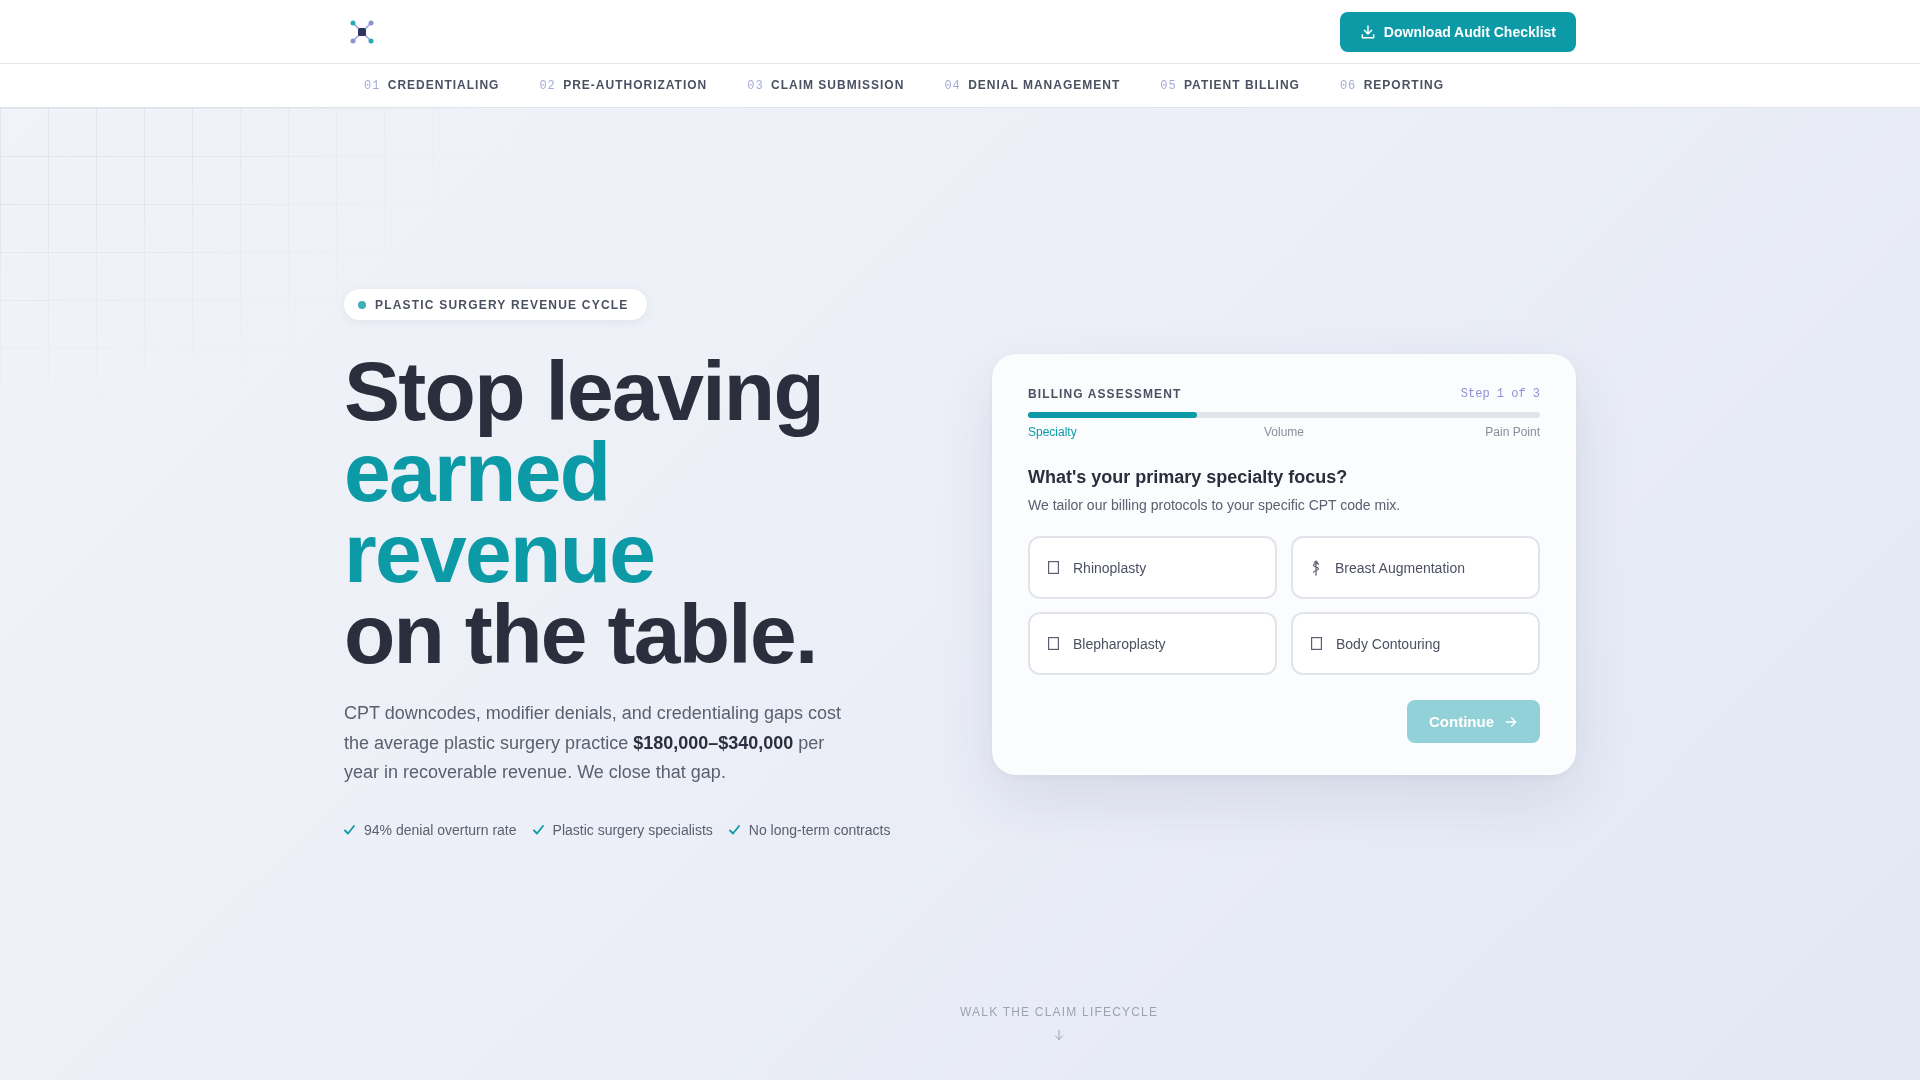  I want to click on step-counter: Step 1 of 3, so click(1500, 394).